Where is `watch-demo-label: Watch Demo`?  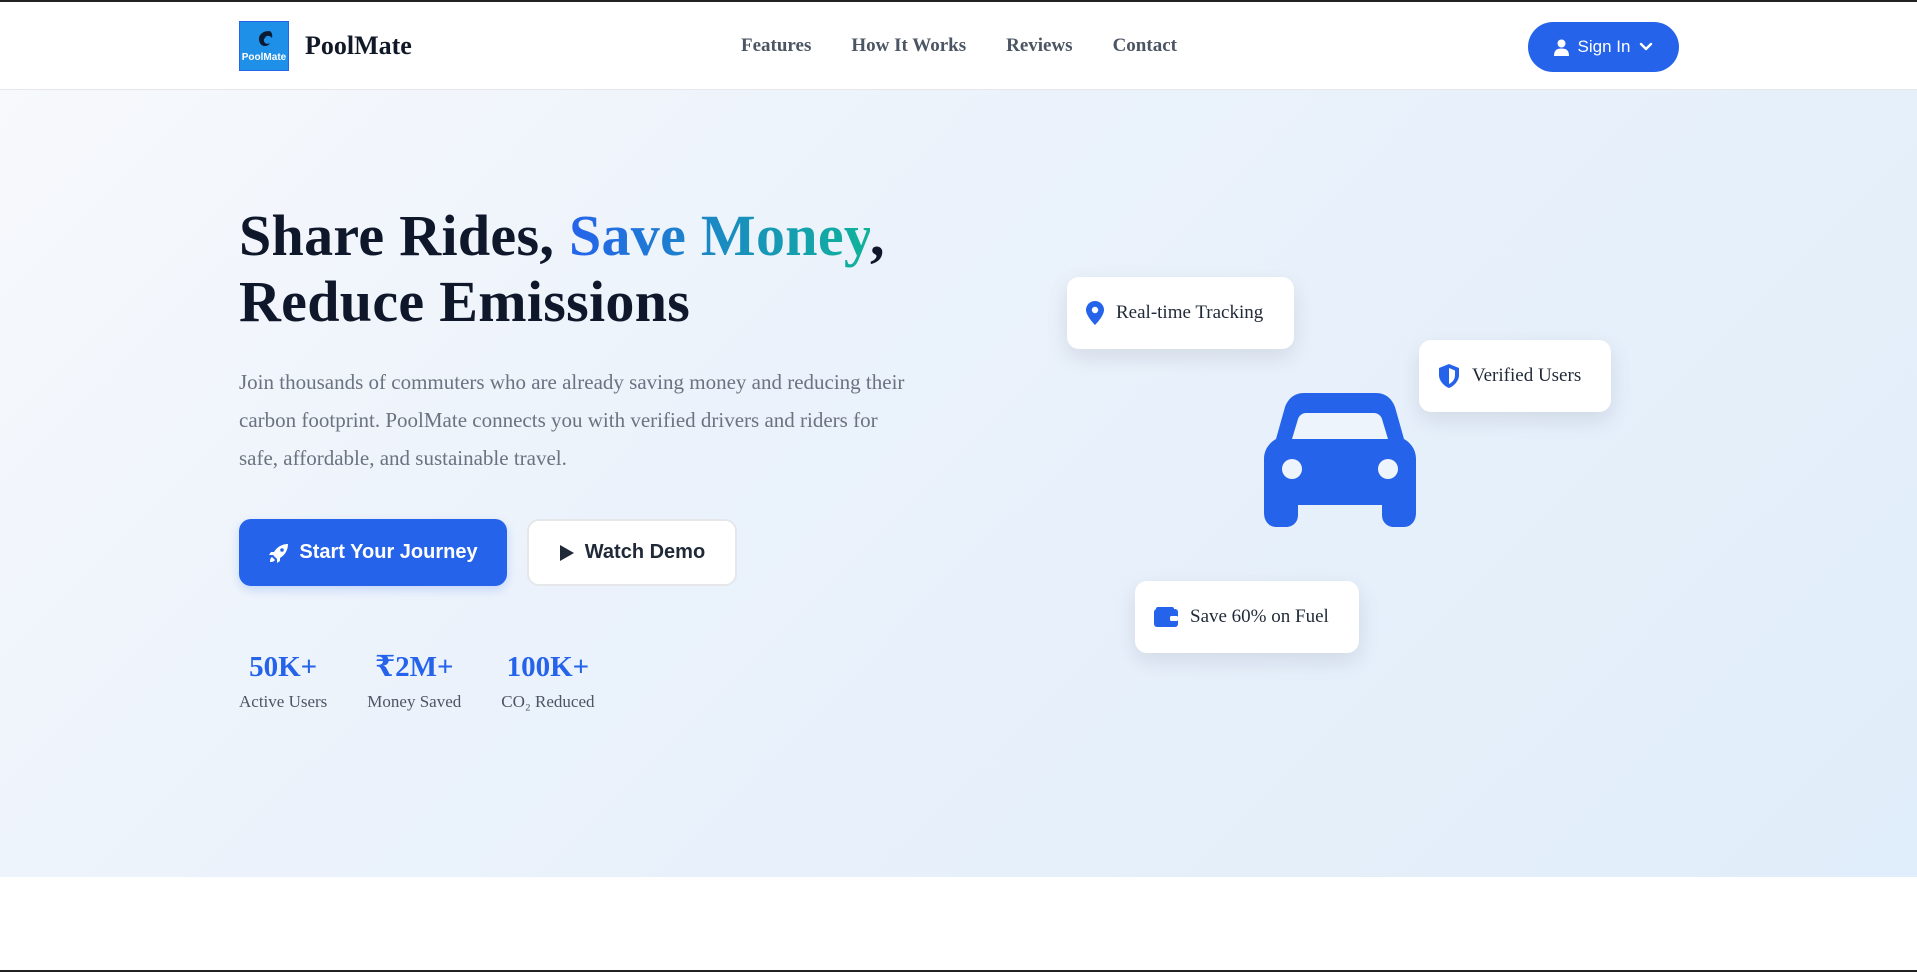 watch-demo-label: Watch Demo is located at coordinates (645, 552).